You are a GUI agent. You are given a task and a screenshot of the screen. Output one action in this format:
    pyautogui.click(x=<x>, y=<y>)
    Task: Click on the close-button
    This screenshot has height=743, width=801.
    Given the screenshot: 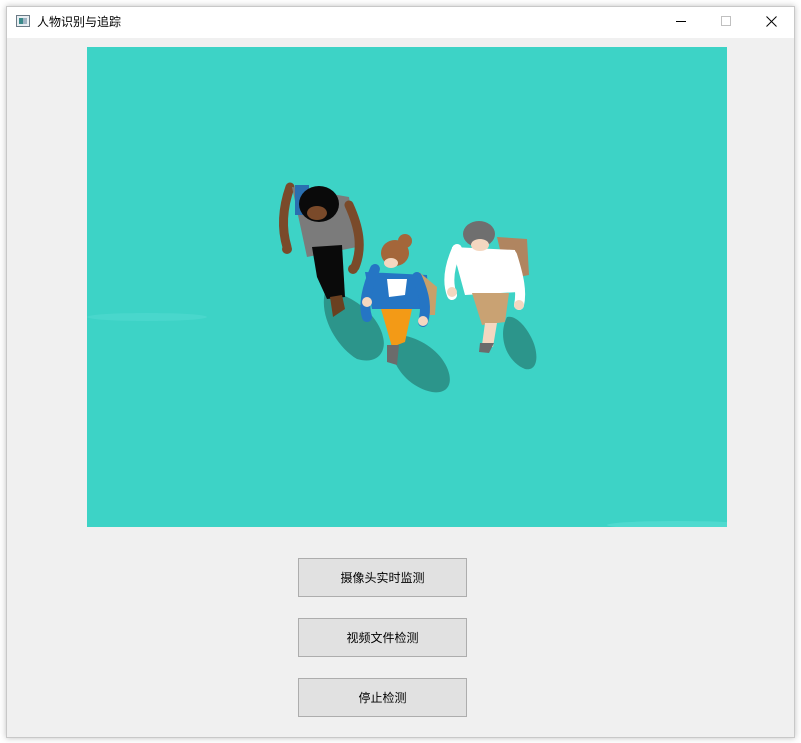 What is the action you would take?
    pyautogui.click(x=771, y=22)
    